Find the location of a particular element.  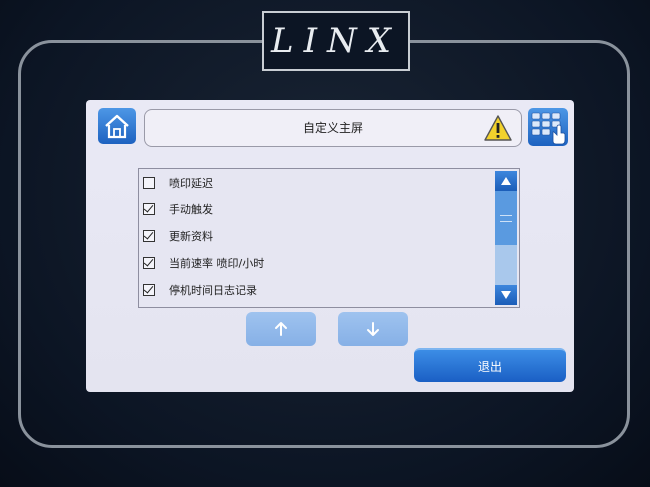

checkbox-current-rate is located at coordinates (149, 263).